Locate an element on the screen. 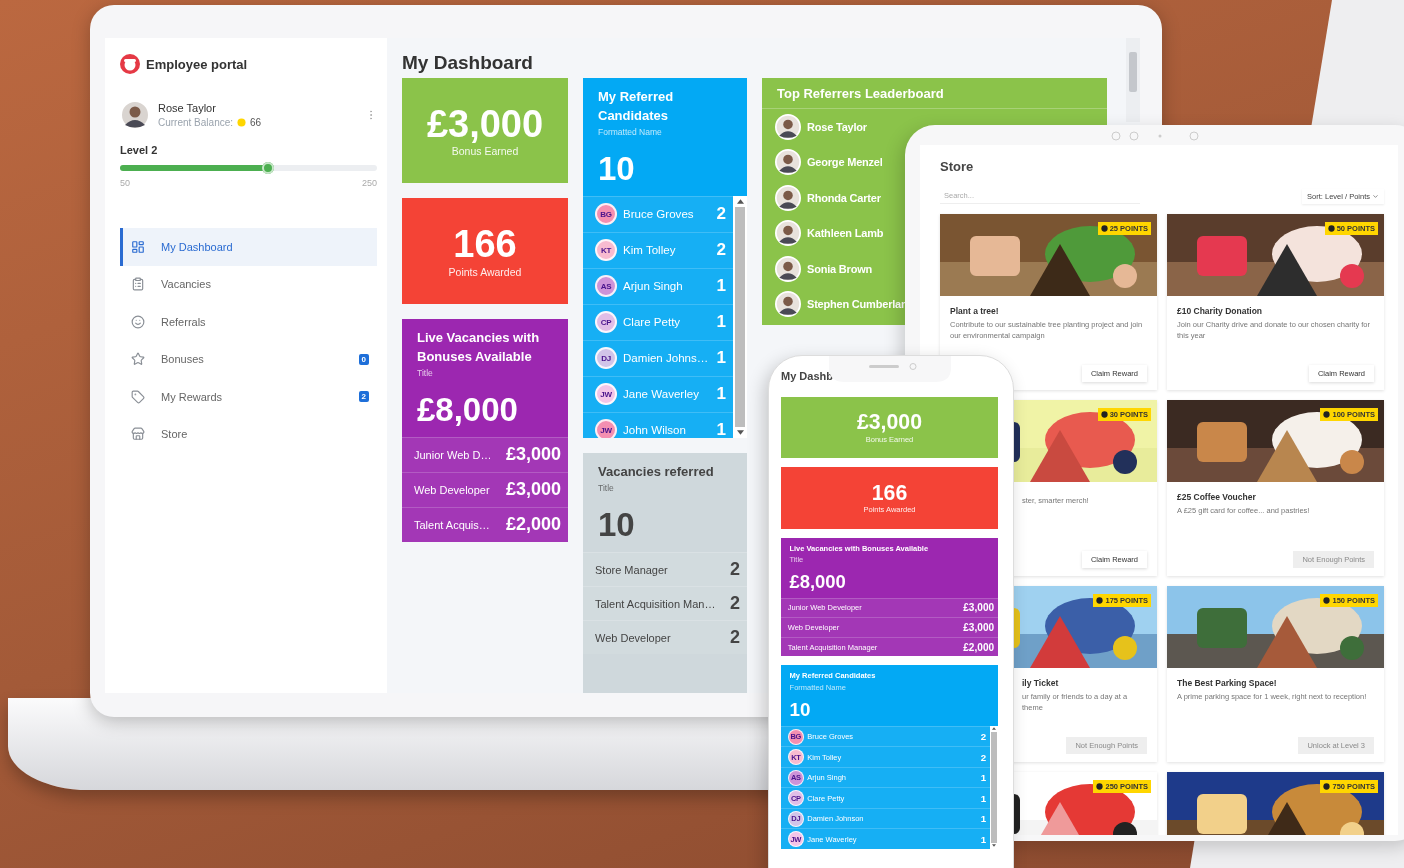 Image resolution: width=1404 pixels, height=868 pixels. store-title: Store is located at coordinates (957, 166).